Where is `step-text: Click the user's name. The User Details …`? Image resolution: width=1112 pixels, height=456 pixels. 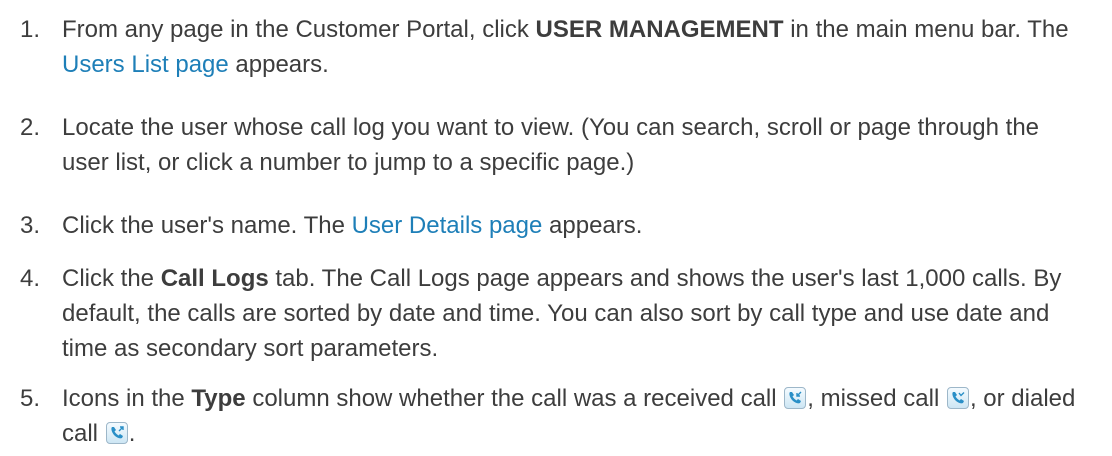 step-text: Click the user's name. The User Details … is located at coordinates (577, 225).